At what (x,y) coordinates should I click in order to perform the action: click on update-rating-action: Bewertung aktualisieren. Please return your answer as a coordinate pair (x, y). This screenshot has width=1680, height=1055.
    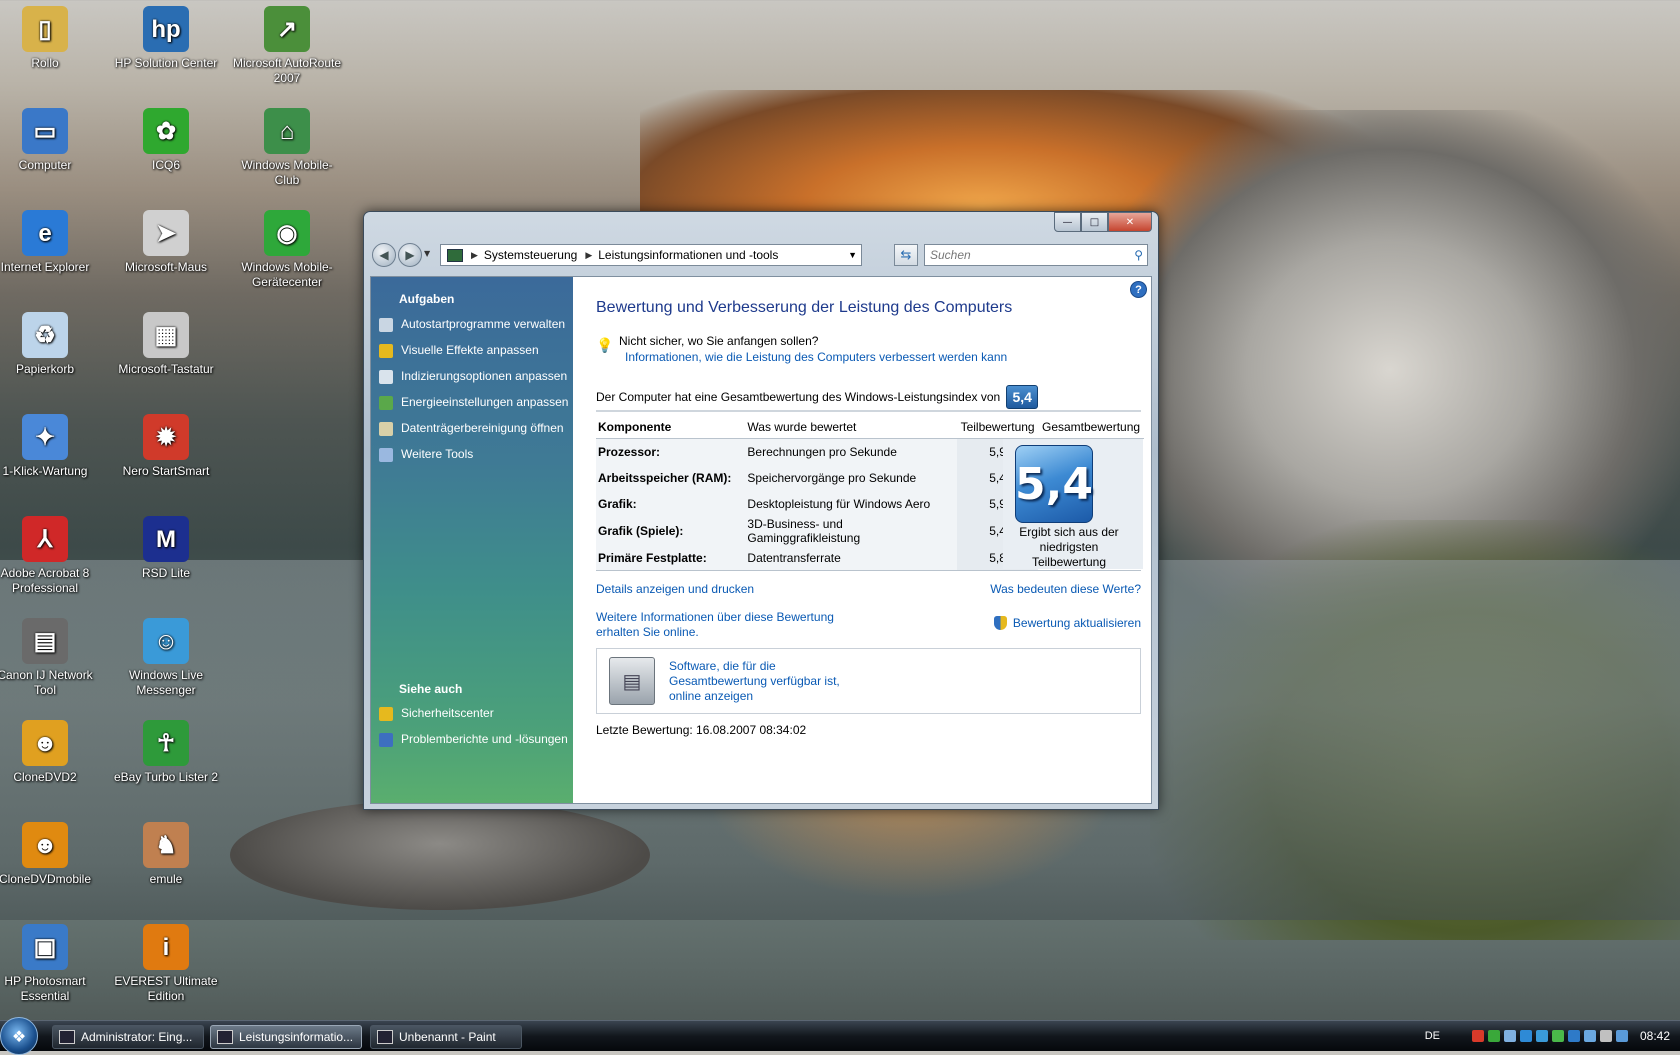
    Looking at the image, I should click on (1067, 623).